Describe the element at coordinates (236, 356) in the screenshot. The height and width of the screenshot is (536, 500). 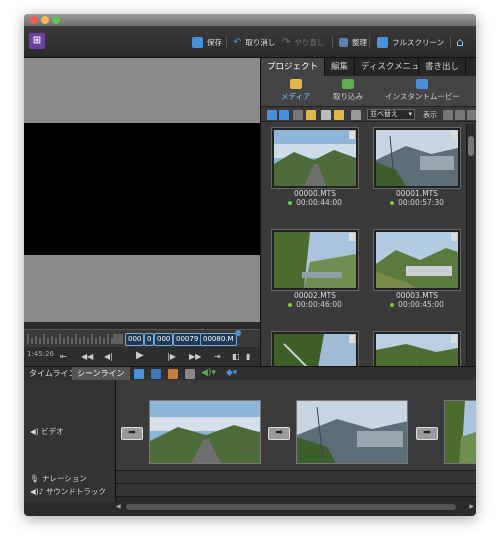
I see `loop-icon: ◧` at that location.